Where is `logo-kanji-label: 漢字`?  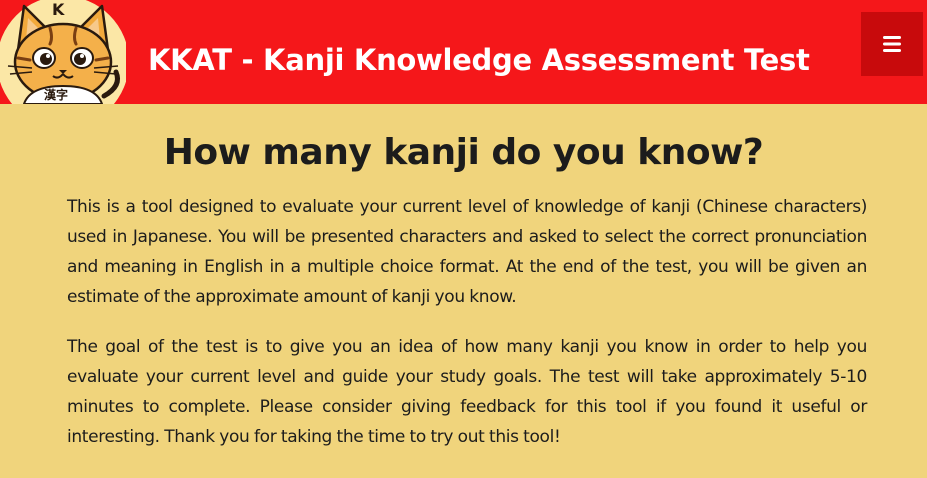
logo-kanji-label: 漢字 is located at coordinates (56, 95).